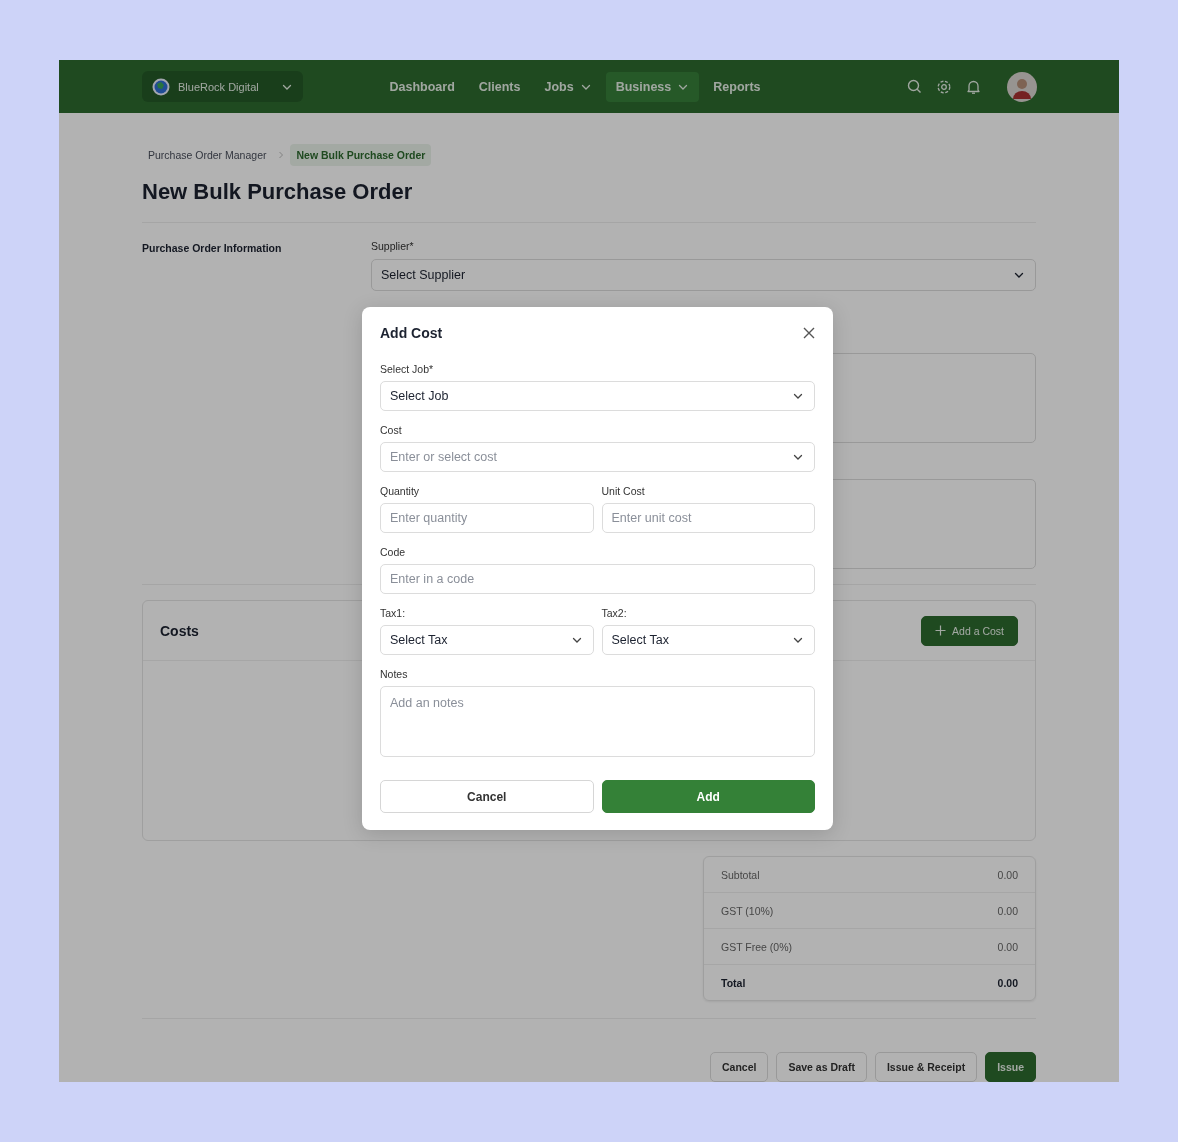 Image resolution: width=1178 pixels, height=1142 pixels. Describe the element at coordinates (703, 275) in the screenshot. I see `supplier-select: Select Supplier` at that location.